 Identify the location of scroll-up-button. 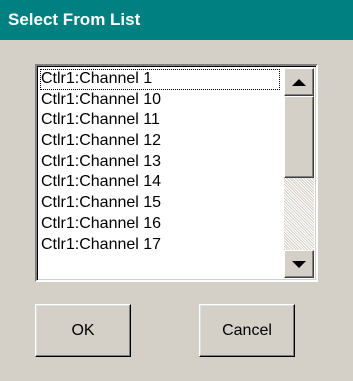
(299, 82).